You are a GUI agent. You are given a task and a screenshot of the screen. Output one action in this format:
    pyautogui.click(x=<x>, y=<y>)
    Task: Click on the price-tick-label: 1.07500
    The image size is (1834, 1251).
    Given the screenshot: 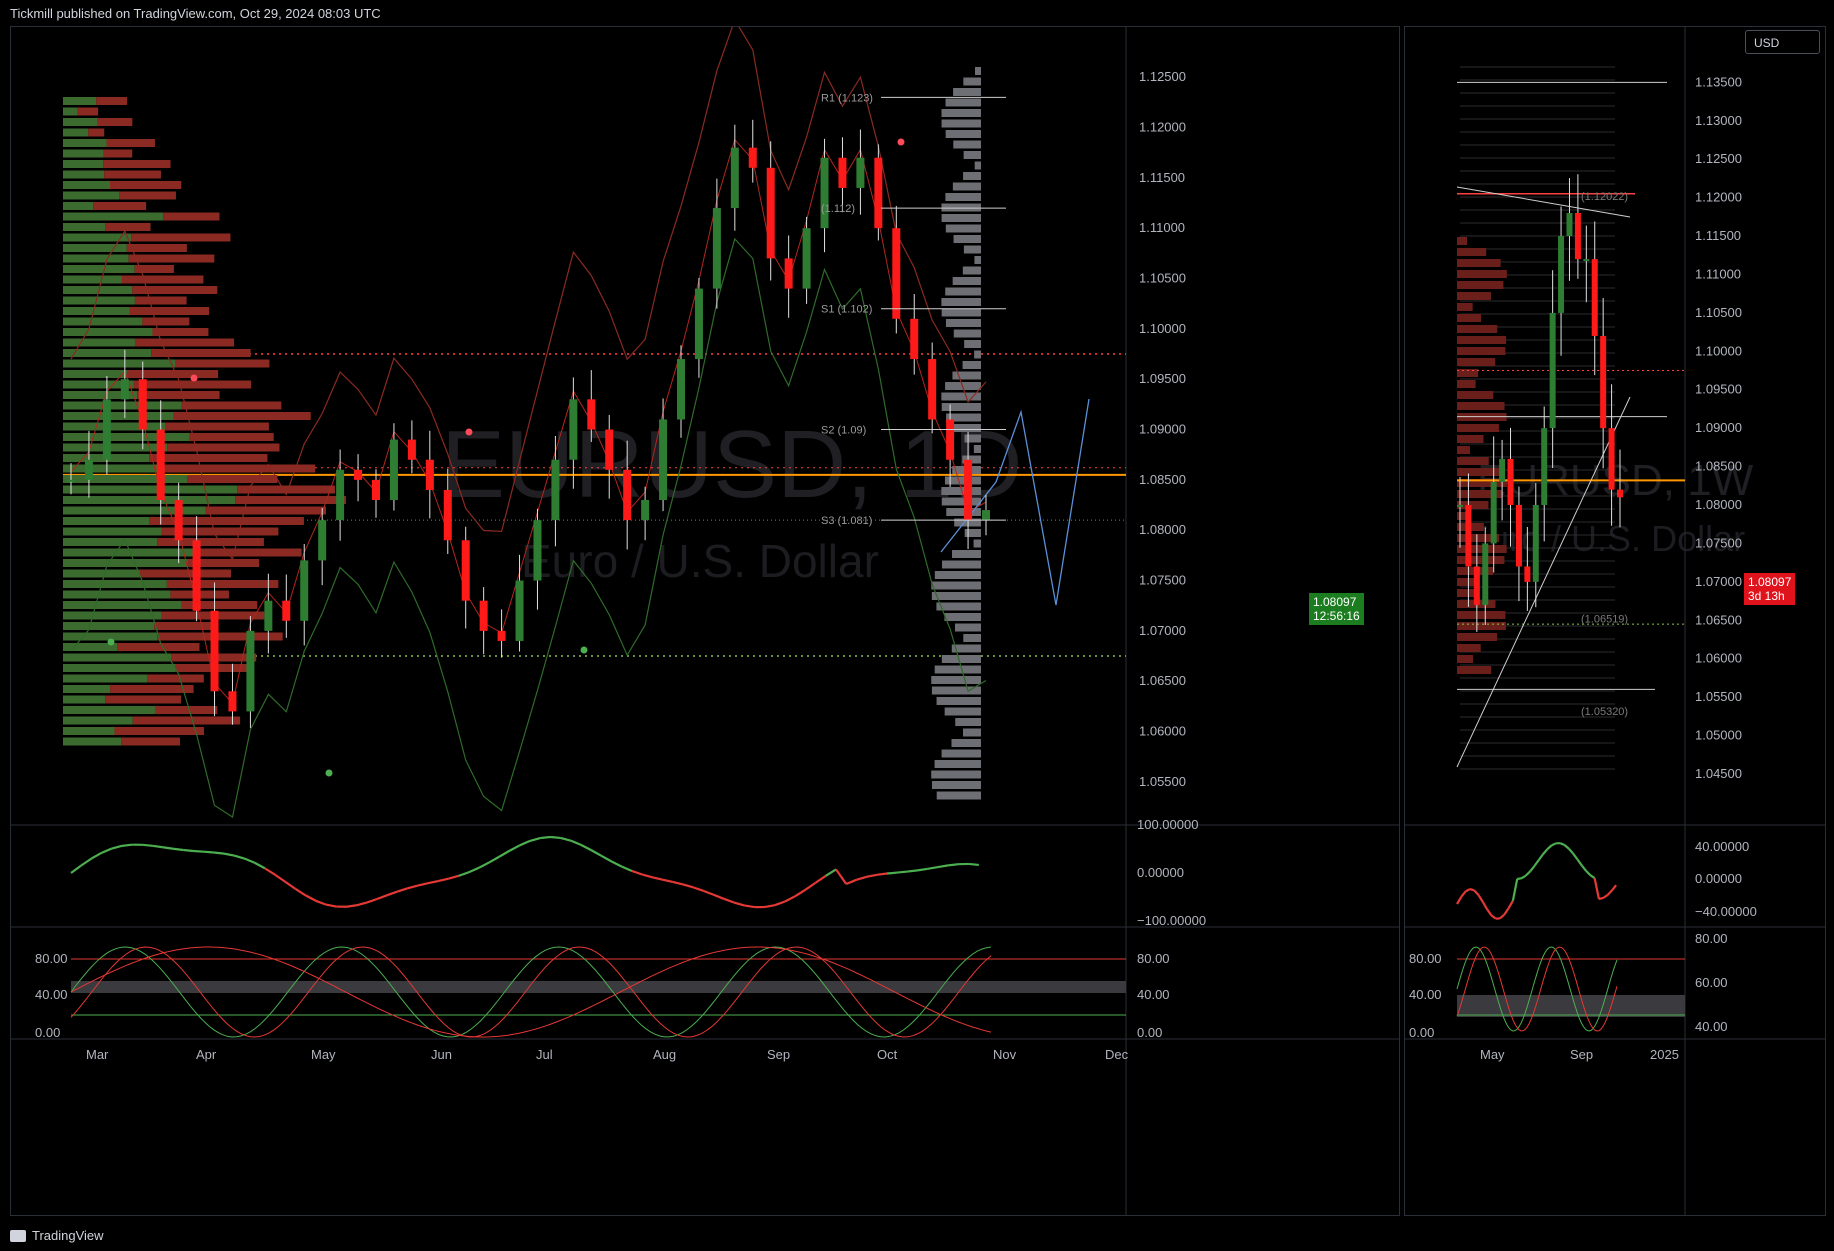 What is the action you would take?
    pyautogui.click(x=1162, y=580)
    